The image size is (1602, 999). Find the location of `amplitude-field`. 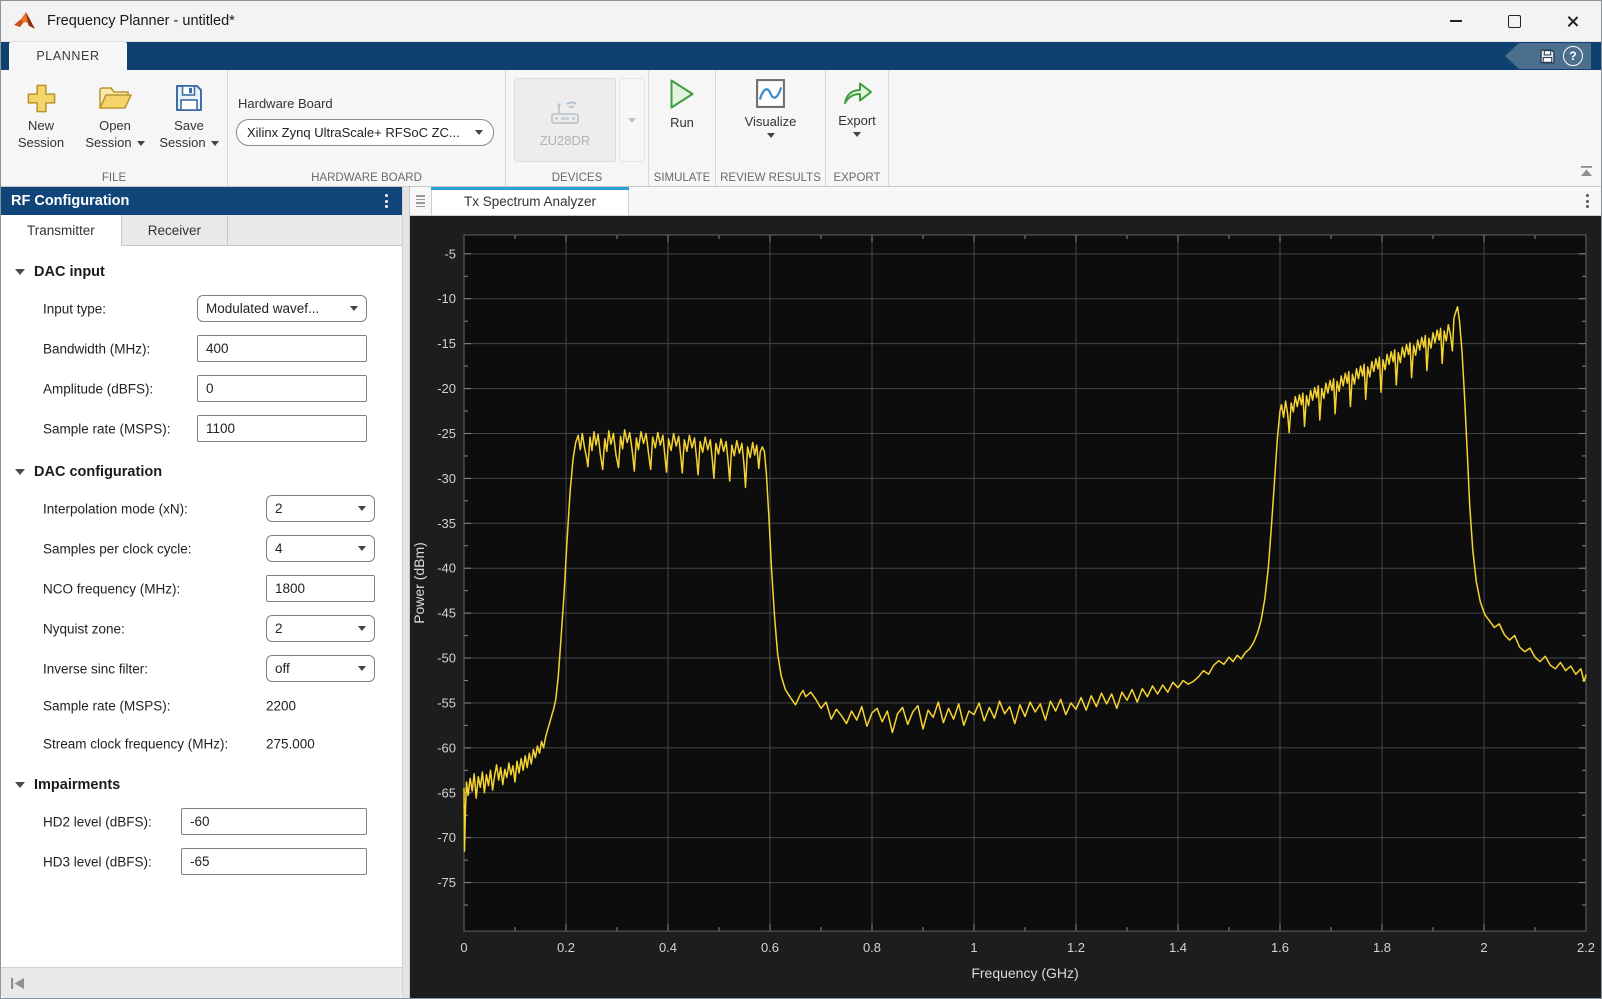

amplitude-field is located at coordinates (282, 388).